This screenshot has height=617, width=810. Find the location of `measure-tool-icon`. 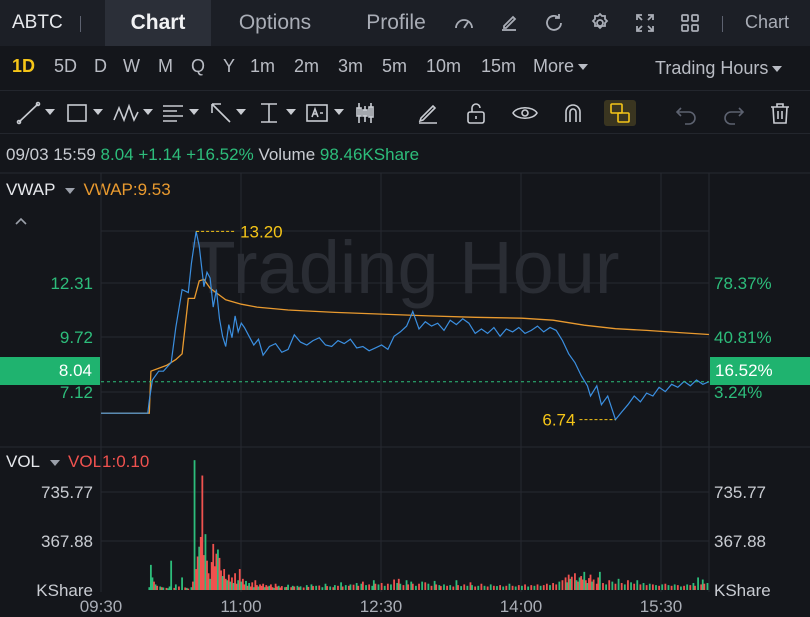

measure-tool-icon is located at coordinates (269, 113).